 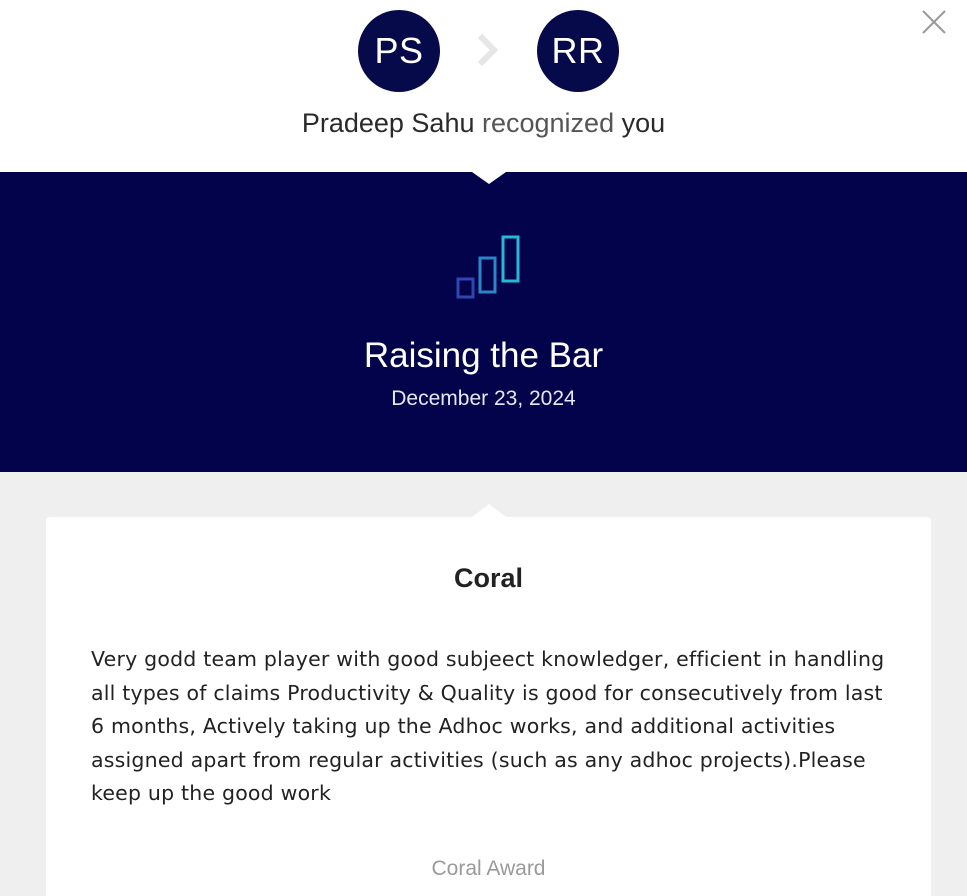 I want to click on receiver-avatar: RR, so click(x=578, y=51).